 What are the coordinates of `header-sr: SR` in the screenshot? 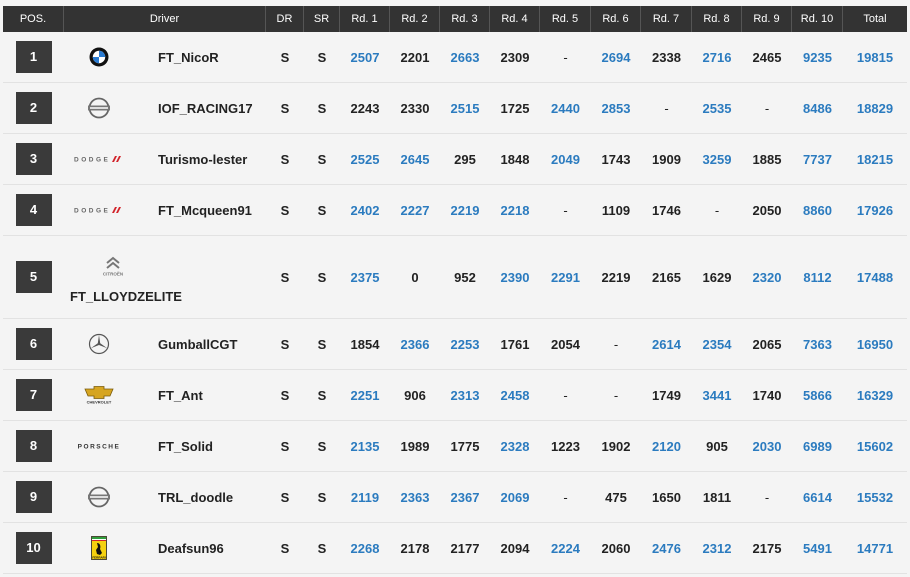 It's located at (322, 19).